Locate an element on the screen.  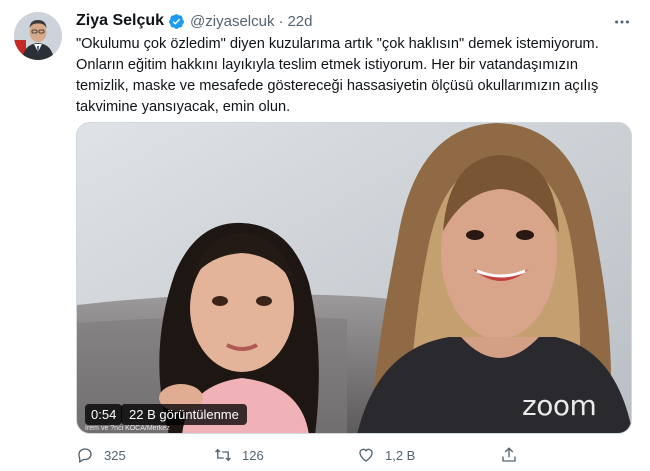
verified-badge-icon is located at coordinates (176, 21).